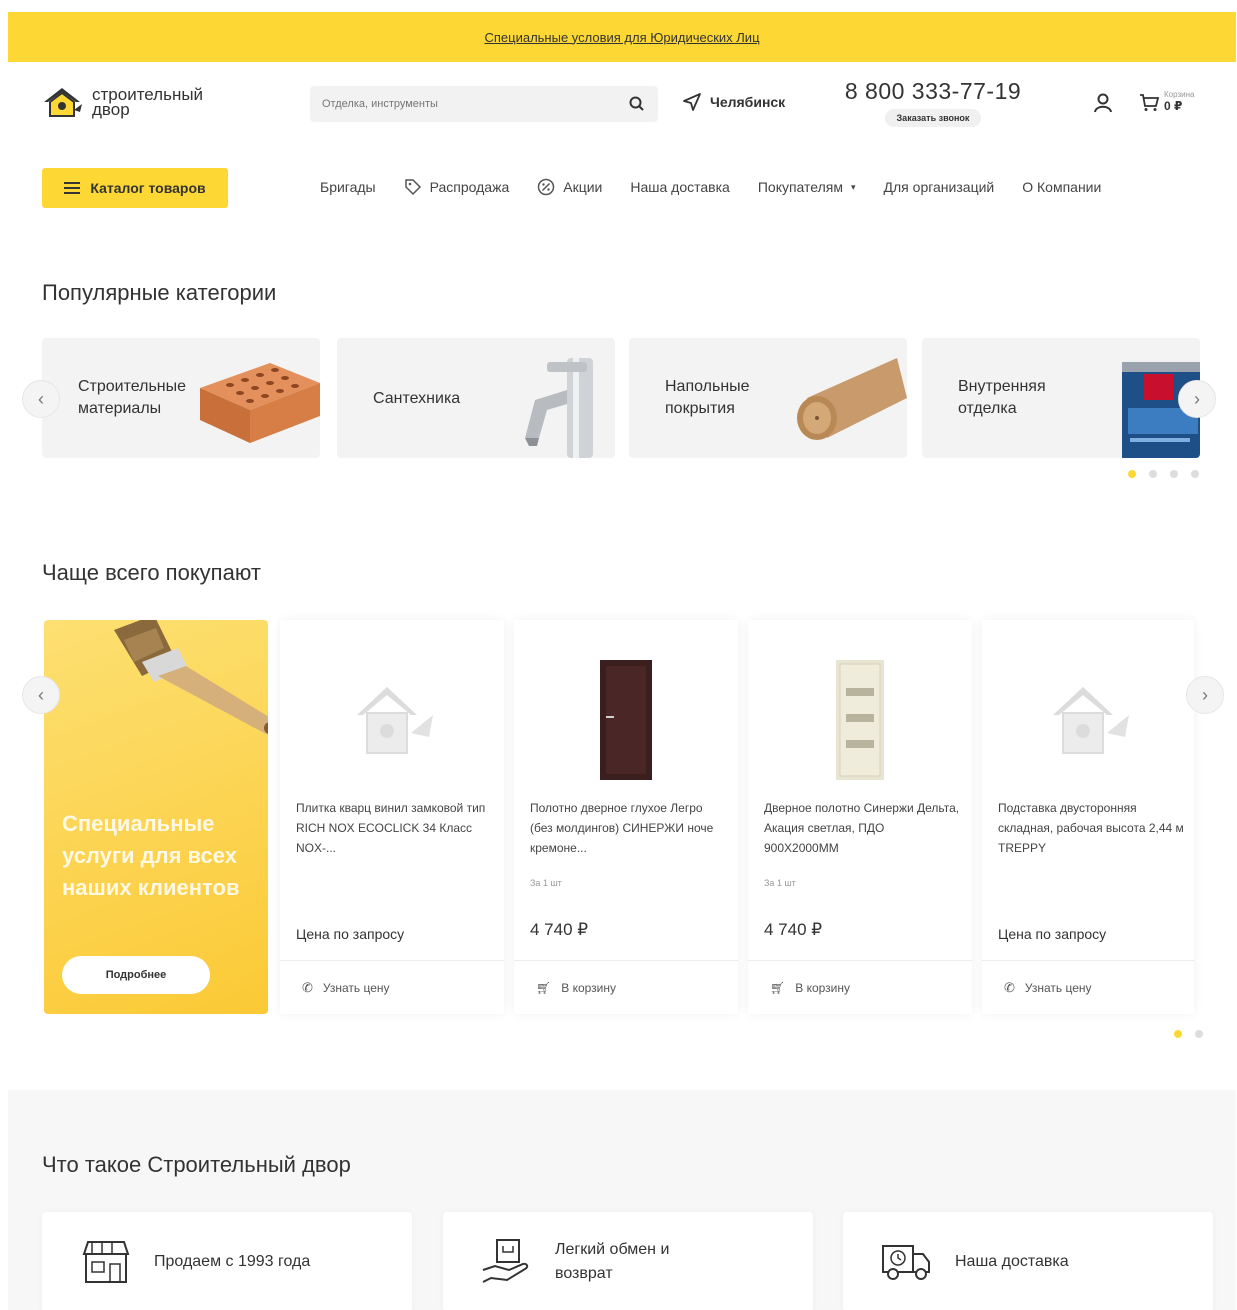 The image size is (1237, 1310). What do you see at coordinates (151, 572) in the screenshot?
I see `bestsellers-title: Чаще всего покупают` at bounding box center [151, 572].